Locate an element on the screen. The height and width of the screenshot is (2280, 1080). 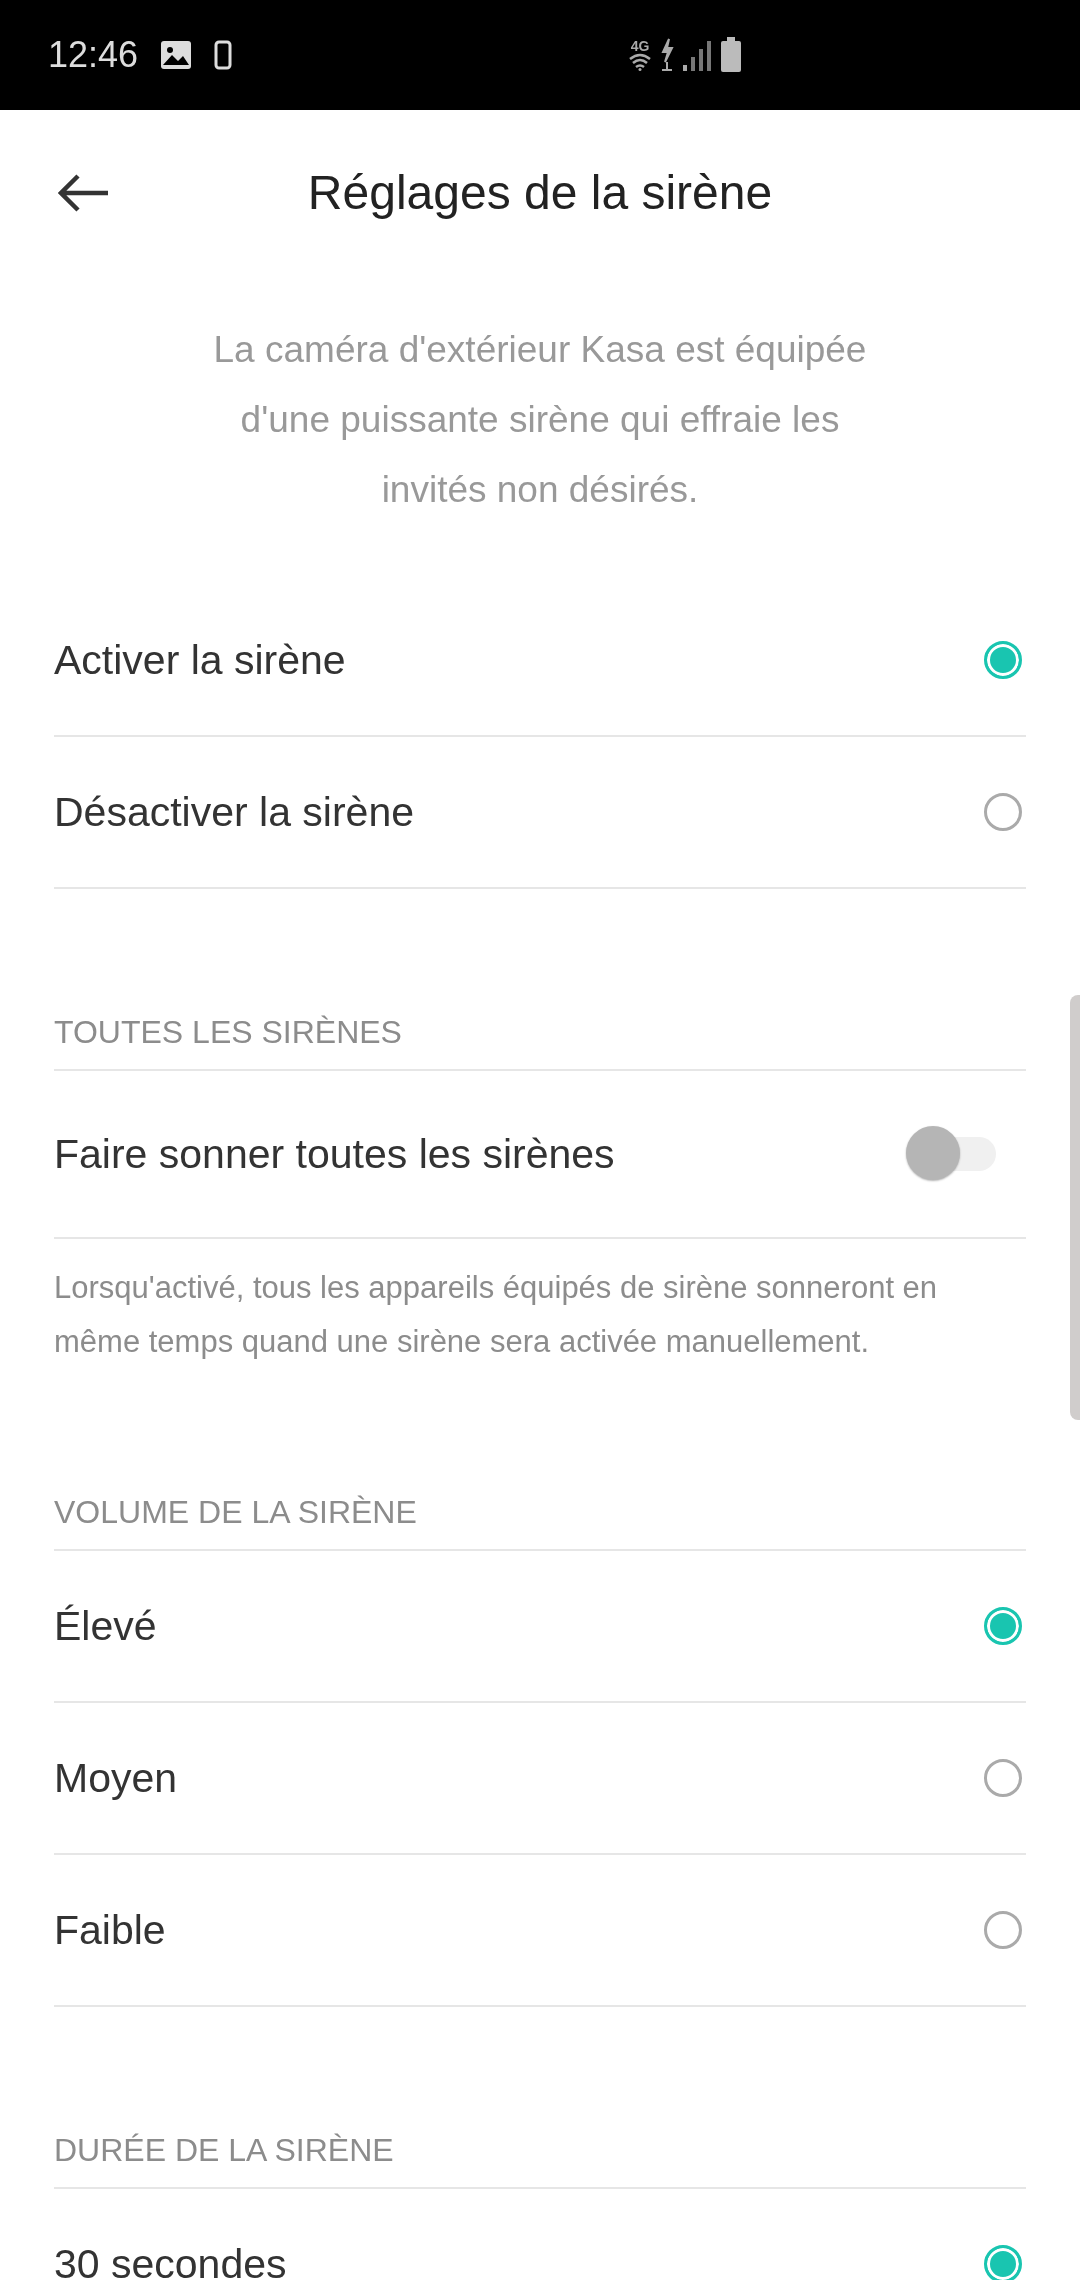
battery-icon is located at coordinates (731, 55).